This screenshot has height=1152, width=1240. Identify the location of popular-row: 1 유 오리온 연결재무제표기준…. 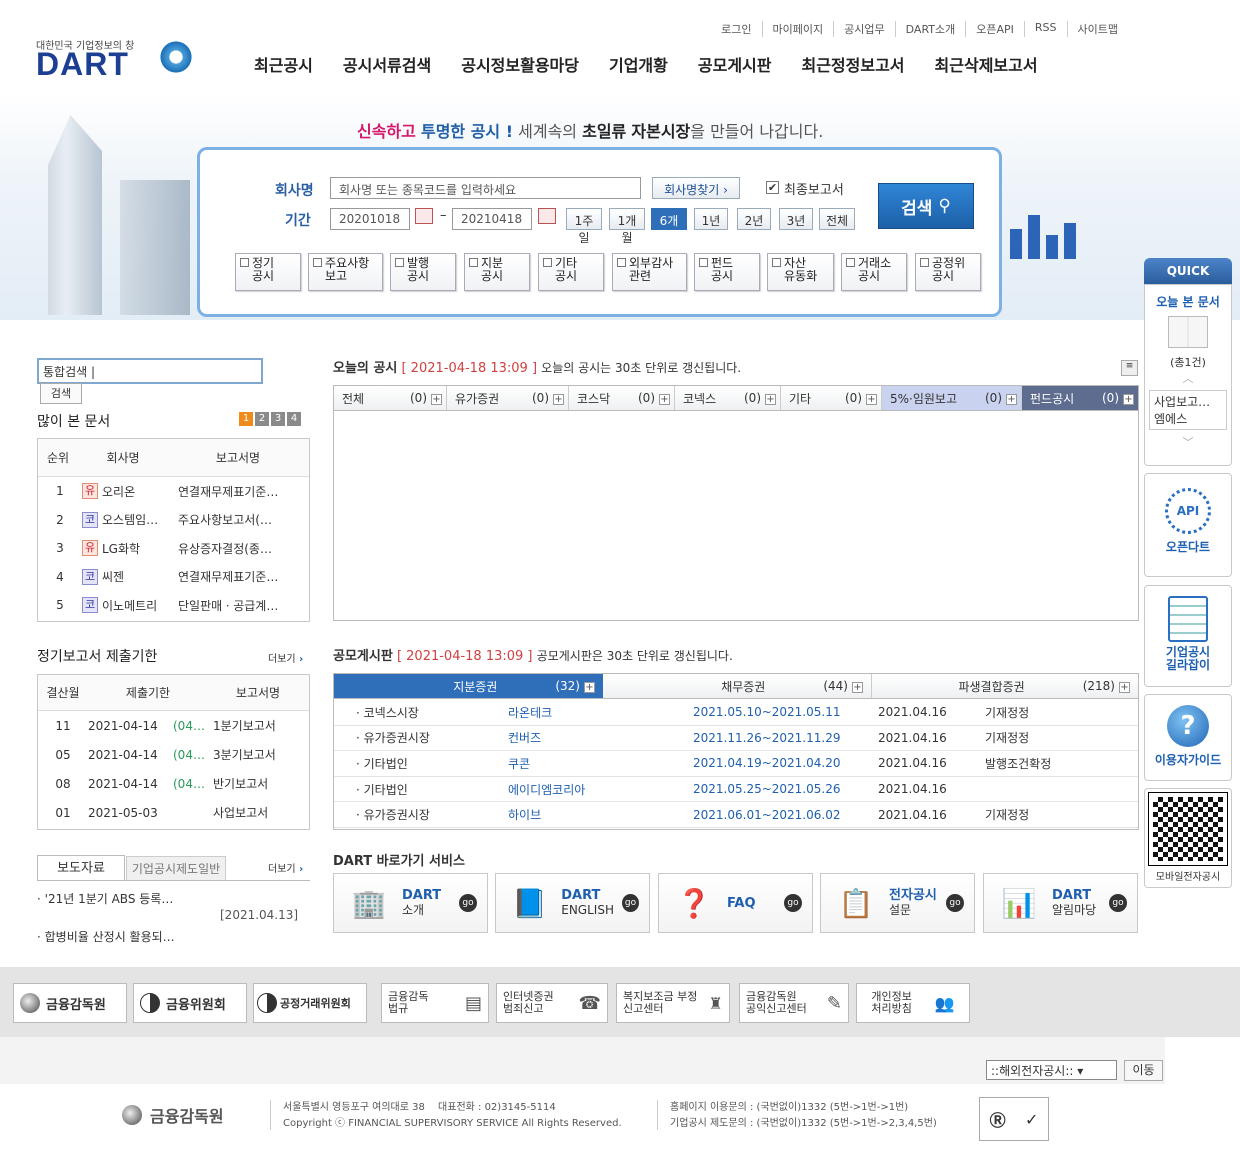
(173, 491).